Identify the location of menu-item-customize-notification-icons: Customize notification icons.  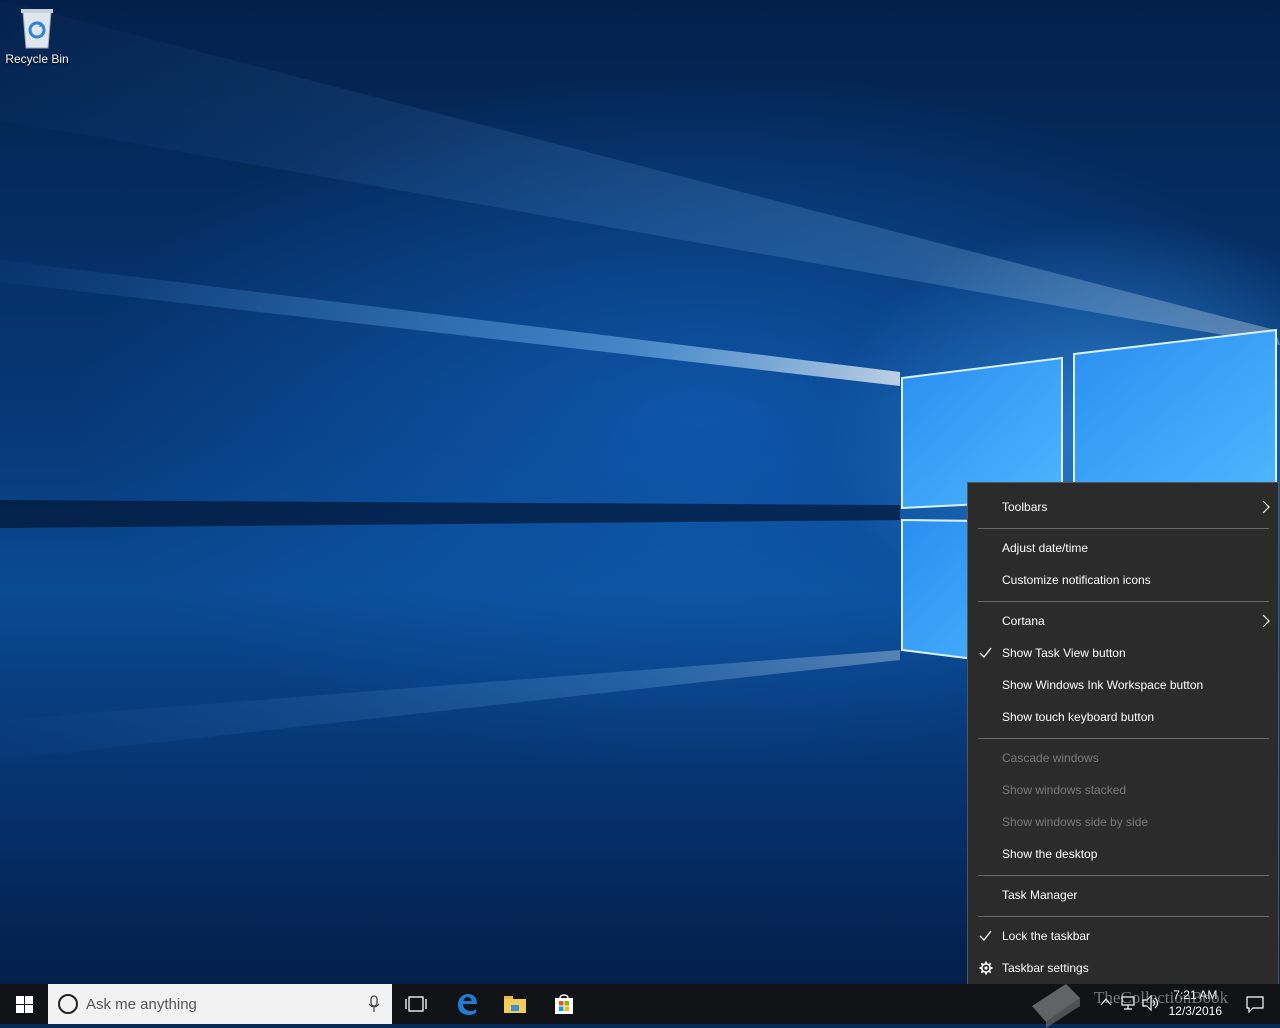
(1123, 580).